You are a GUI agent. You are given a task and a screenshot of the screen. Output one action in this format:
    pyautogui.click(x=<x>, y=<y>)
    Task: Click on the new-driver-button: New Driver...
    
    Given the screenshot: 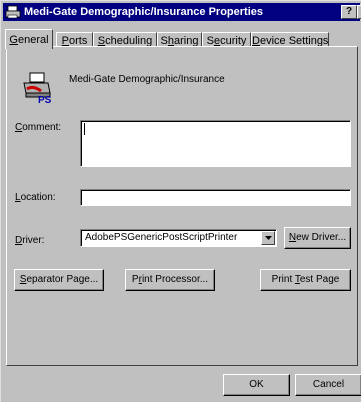 What is the action you would take?
    pyautogui.click(x=317, y=238)
    